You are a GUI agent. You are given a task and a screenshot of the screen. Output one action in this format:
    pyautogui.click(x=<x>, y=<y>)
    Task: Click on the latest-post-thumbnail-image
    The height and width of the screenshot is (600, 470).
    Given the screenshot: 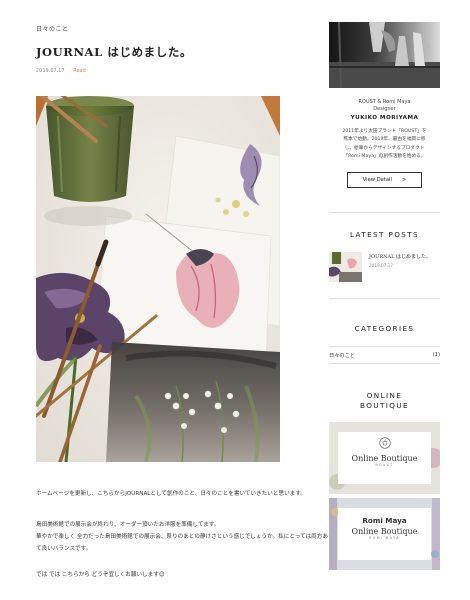 What is the action you would take?
    pyautogui.click(x=345, y=267)
    